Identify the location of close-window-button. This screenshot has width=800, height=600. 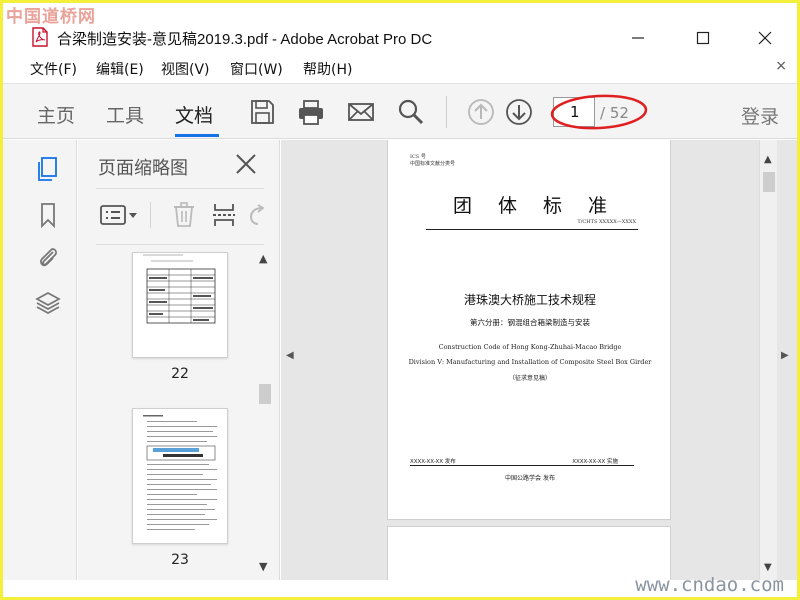
(765, 38).